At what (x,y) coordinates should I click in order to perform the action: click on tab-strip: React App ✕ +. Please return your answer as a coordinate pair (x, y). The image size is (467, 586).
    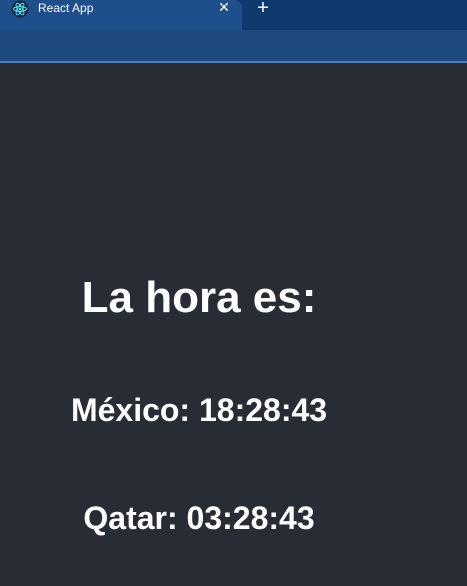
    Looking at the image, I should click on (233, 15).